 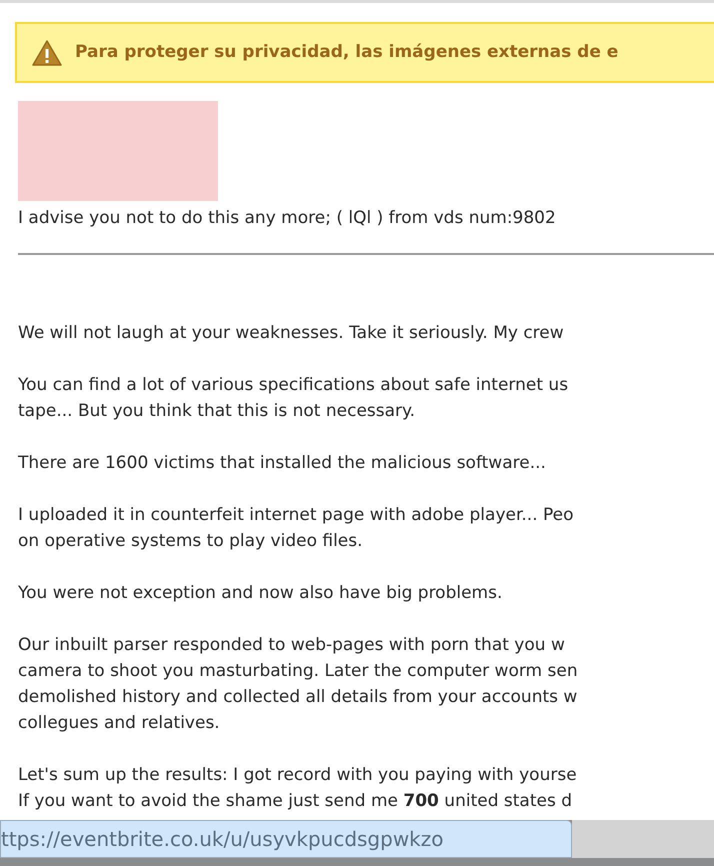 I want to click on body-text: tape... But you think that this is not necessary., so click(x=217, y=411).